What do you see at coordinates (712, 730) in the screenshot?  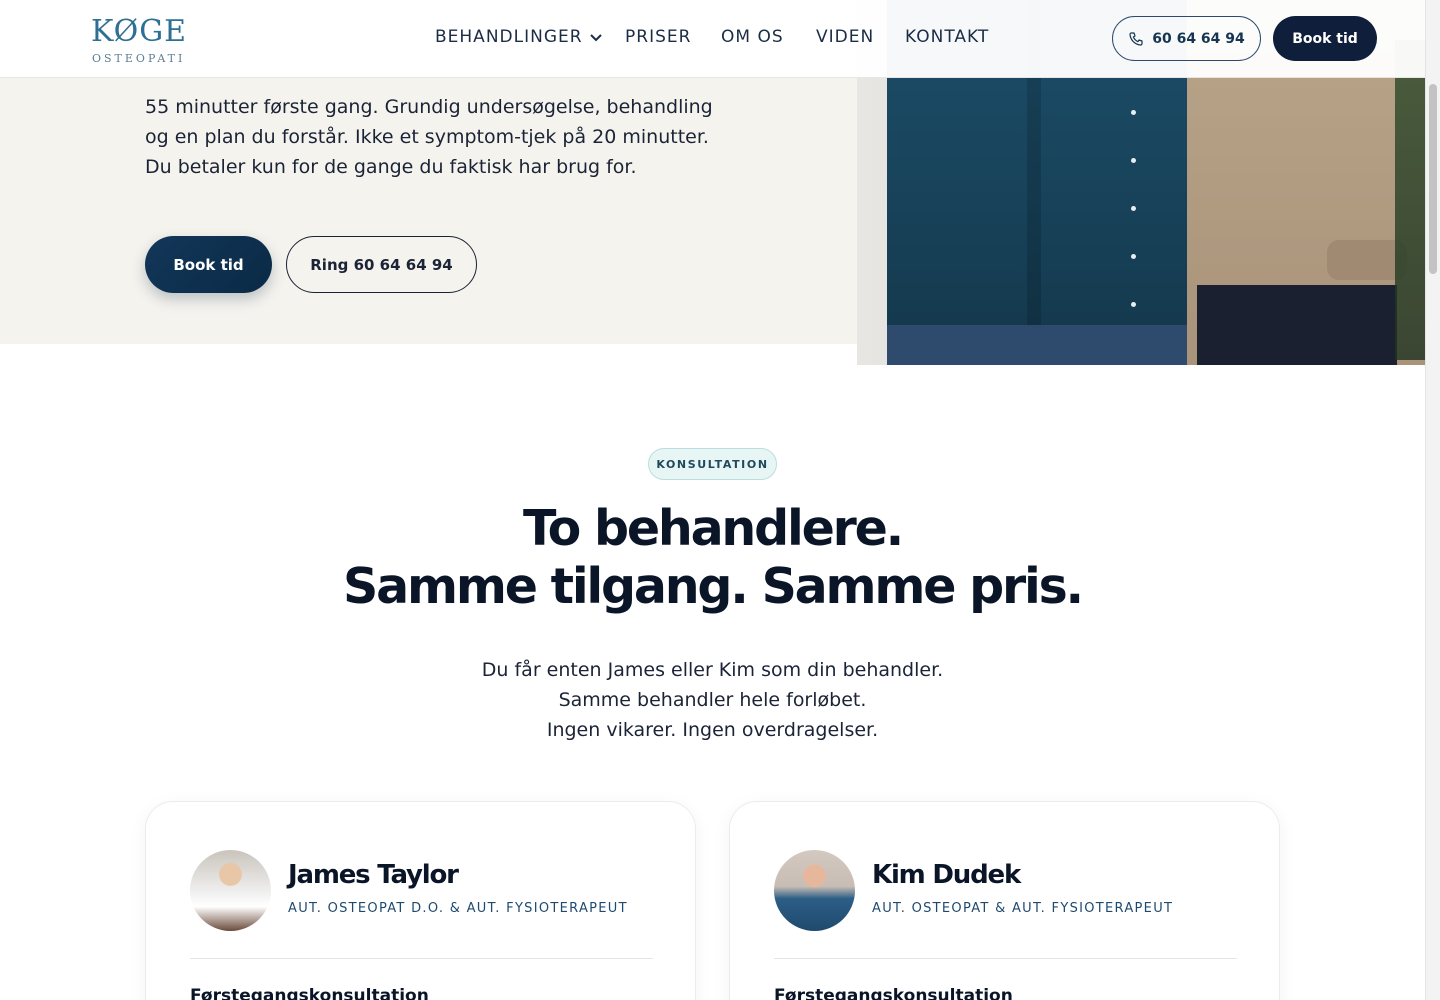 I see `subtitle-line: Ingen vikarer. Ingen overdragelser.` at bounding box center [712, 730].